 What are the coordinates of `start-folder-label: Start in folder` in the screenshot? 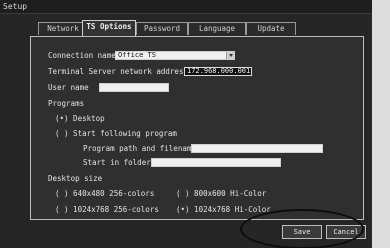 It's located at (117, 162).